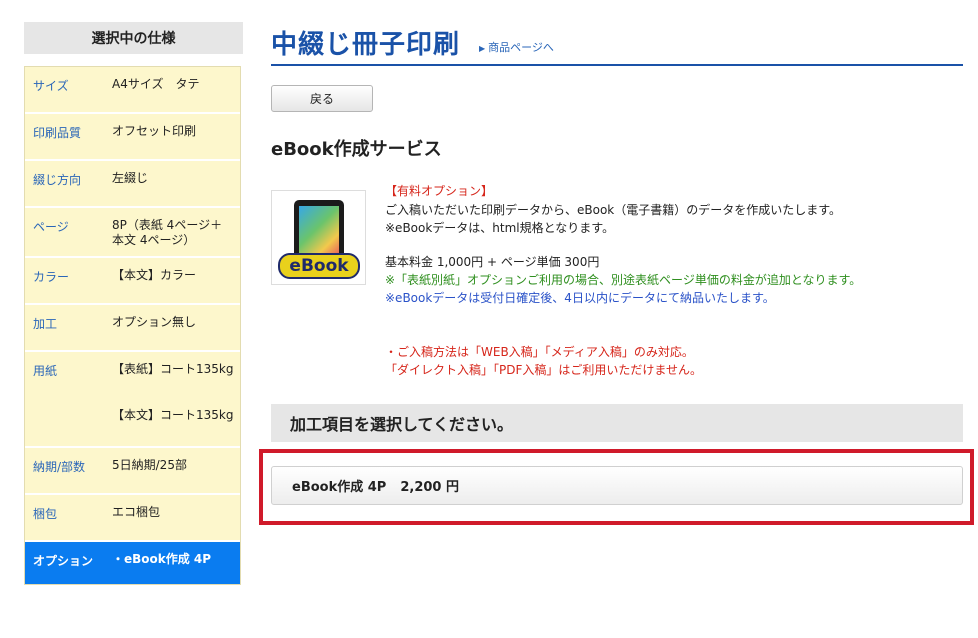 This screenshot has height=638, width=978. I want to click on option-price: 2,200 円, so click(429, 487).